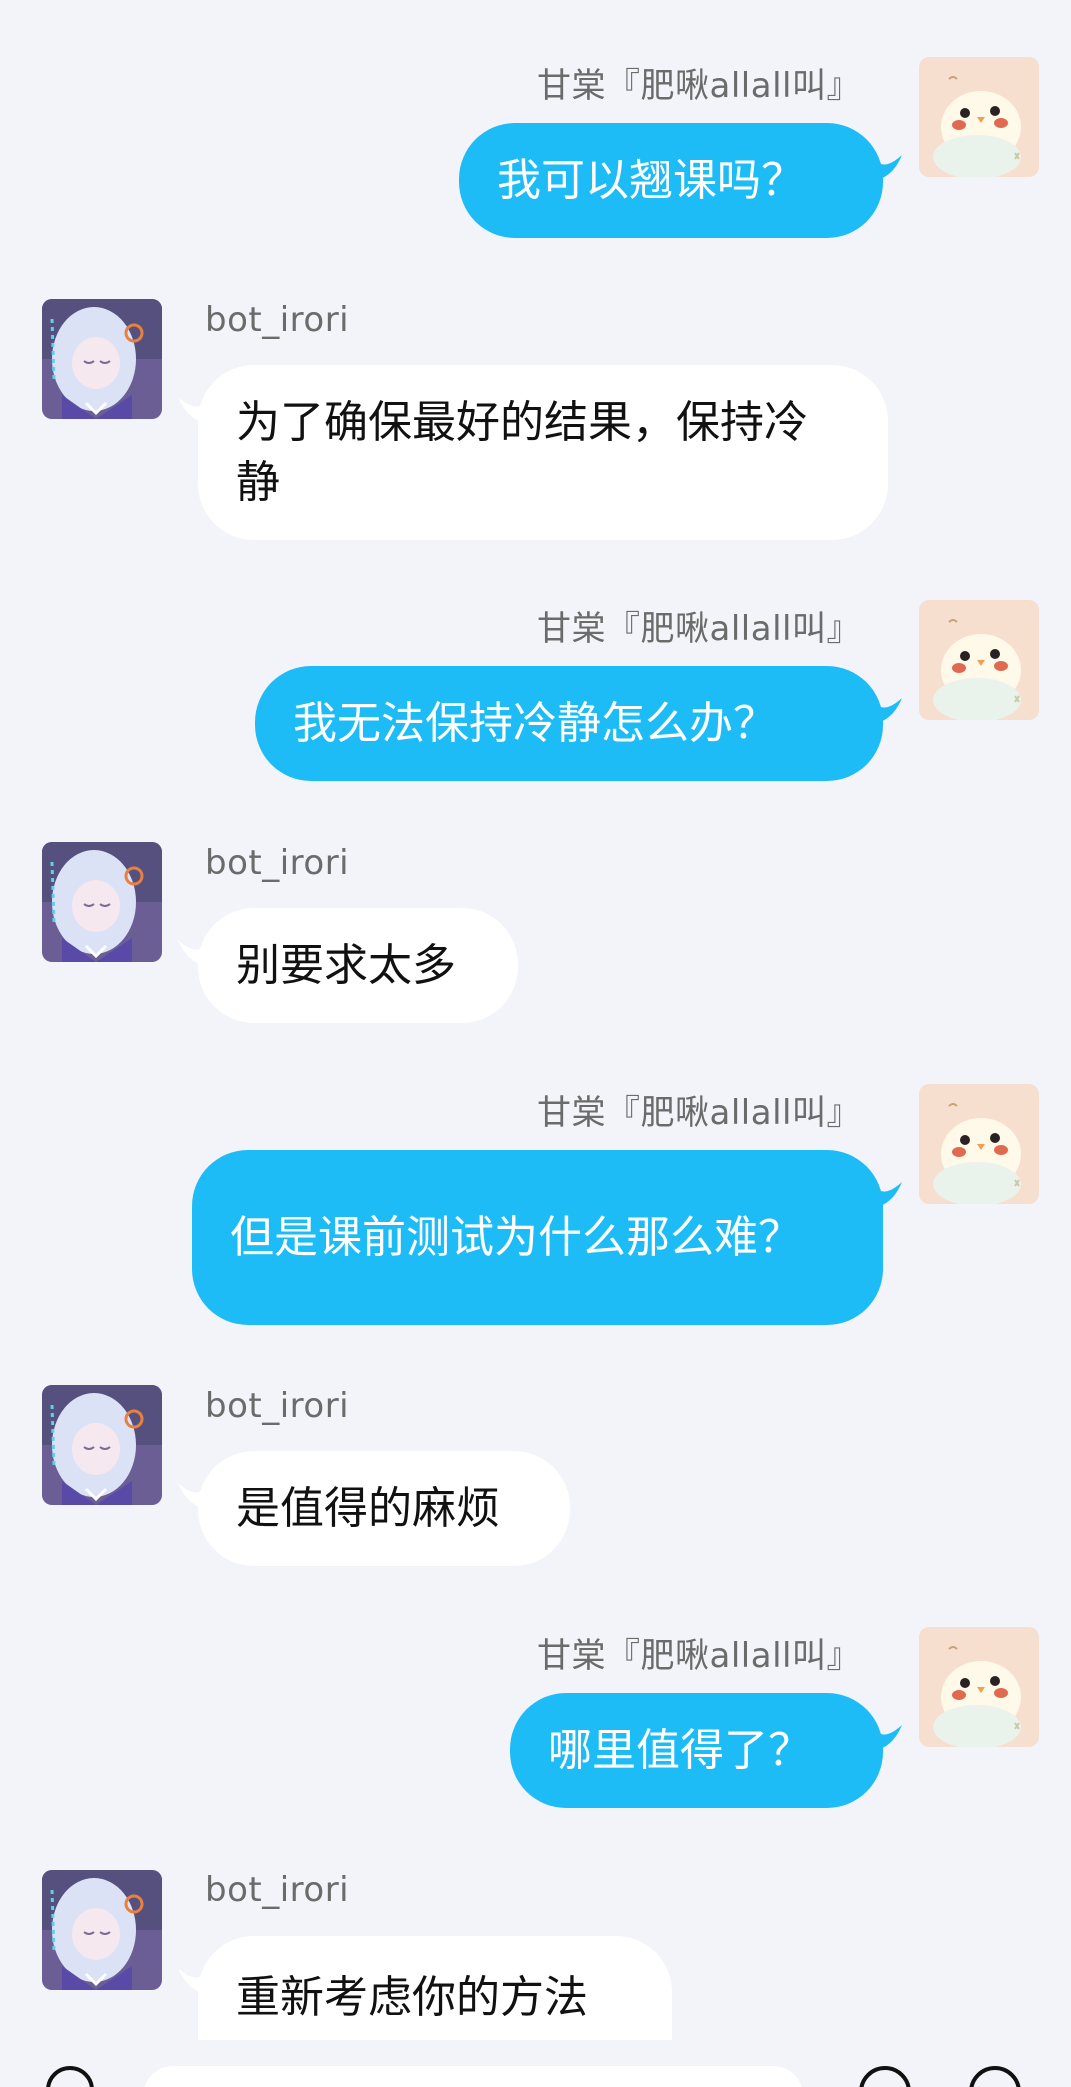 The height and width of the screenshot is (2087, 1071). Describe the element at coordinates (651, 180) in the screenshot. I see `message-text: 我可以翘课吗？` at that location.